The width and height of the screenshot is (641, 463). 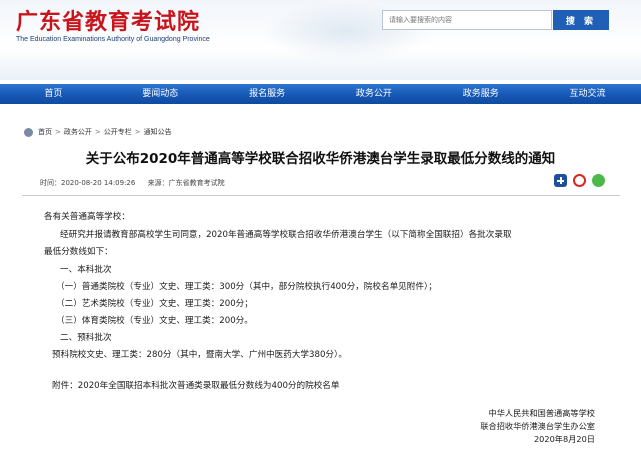 I want to click on home-icon, so click(x=28, y=132).